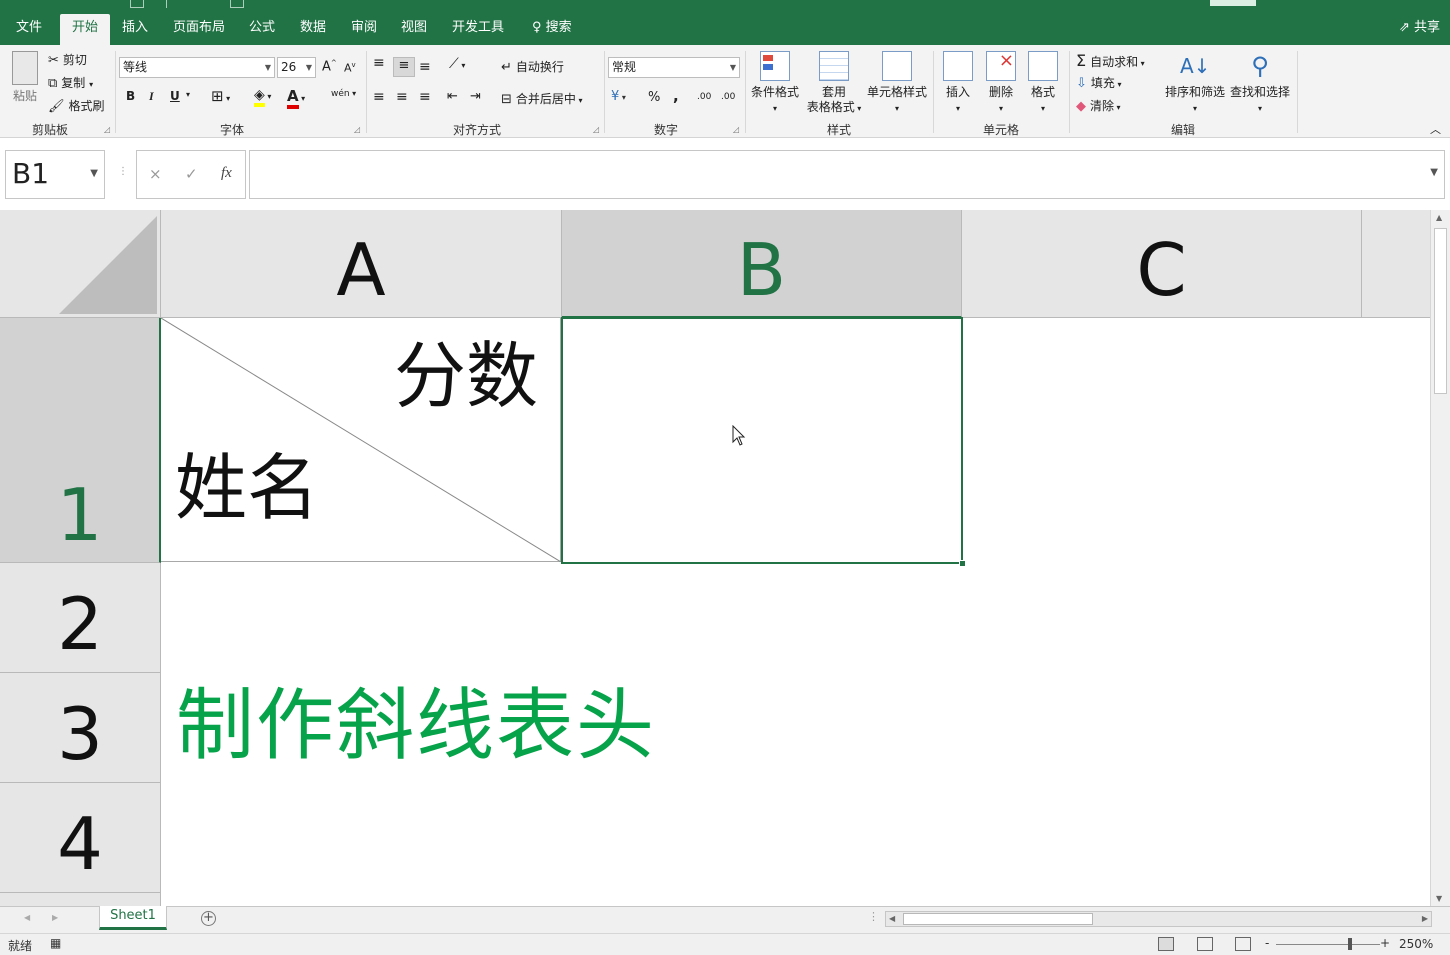 The image size is (1450, 955). Describe the element at coordinates (962, 563) in the screenshot. I see `fill-handle` at that location.